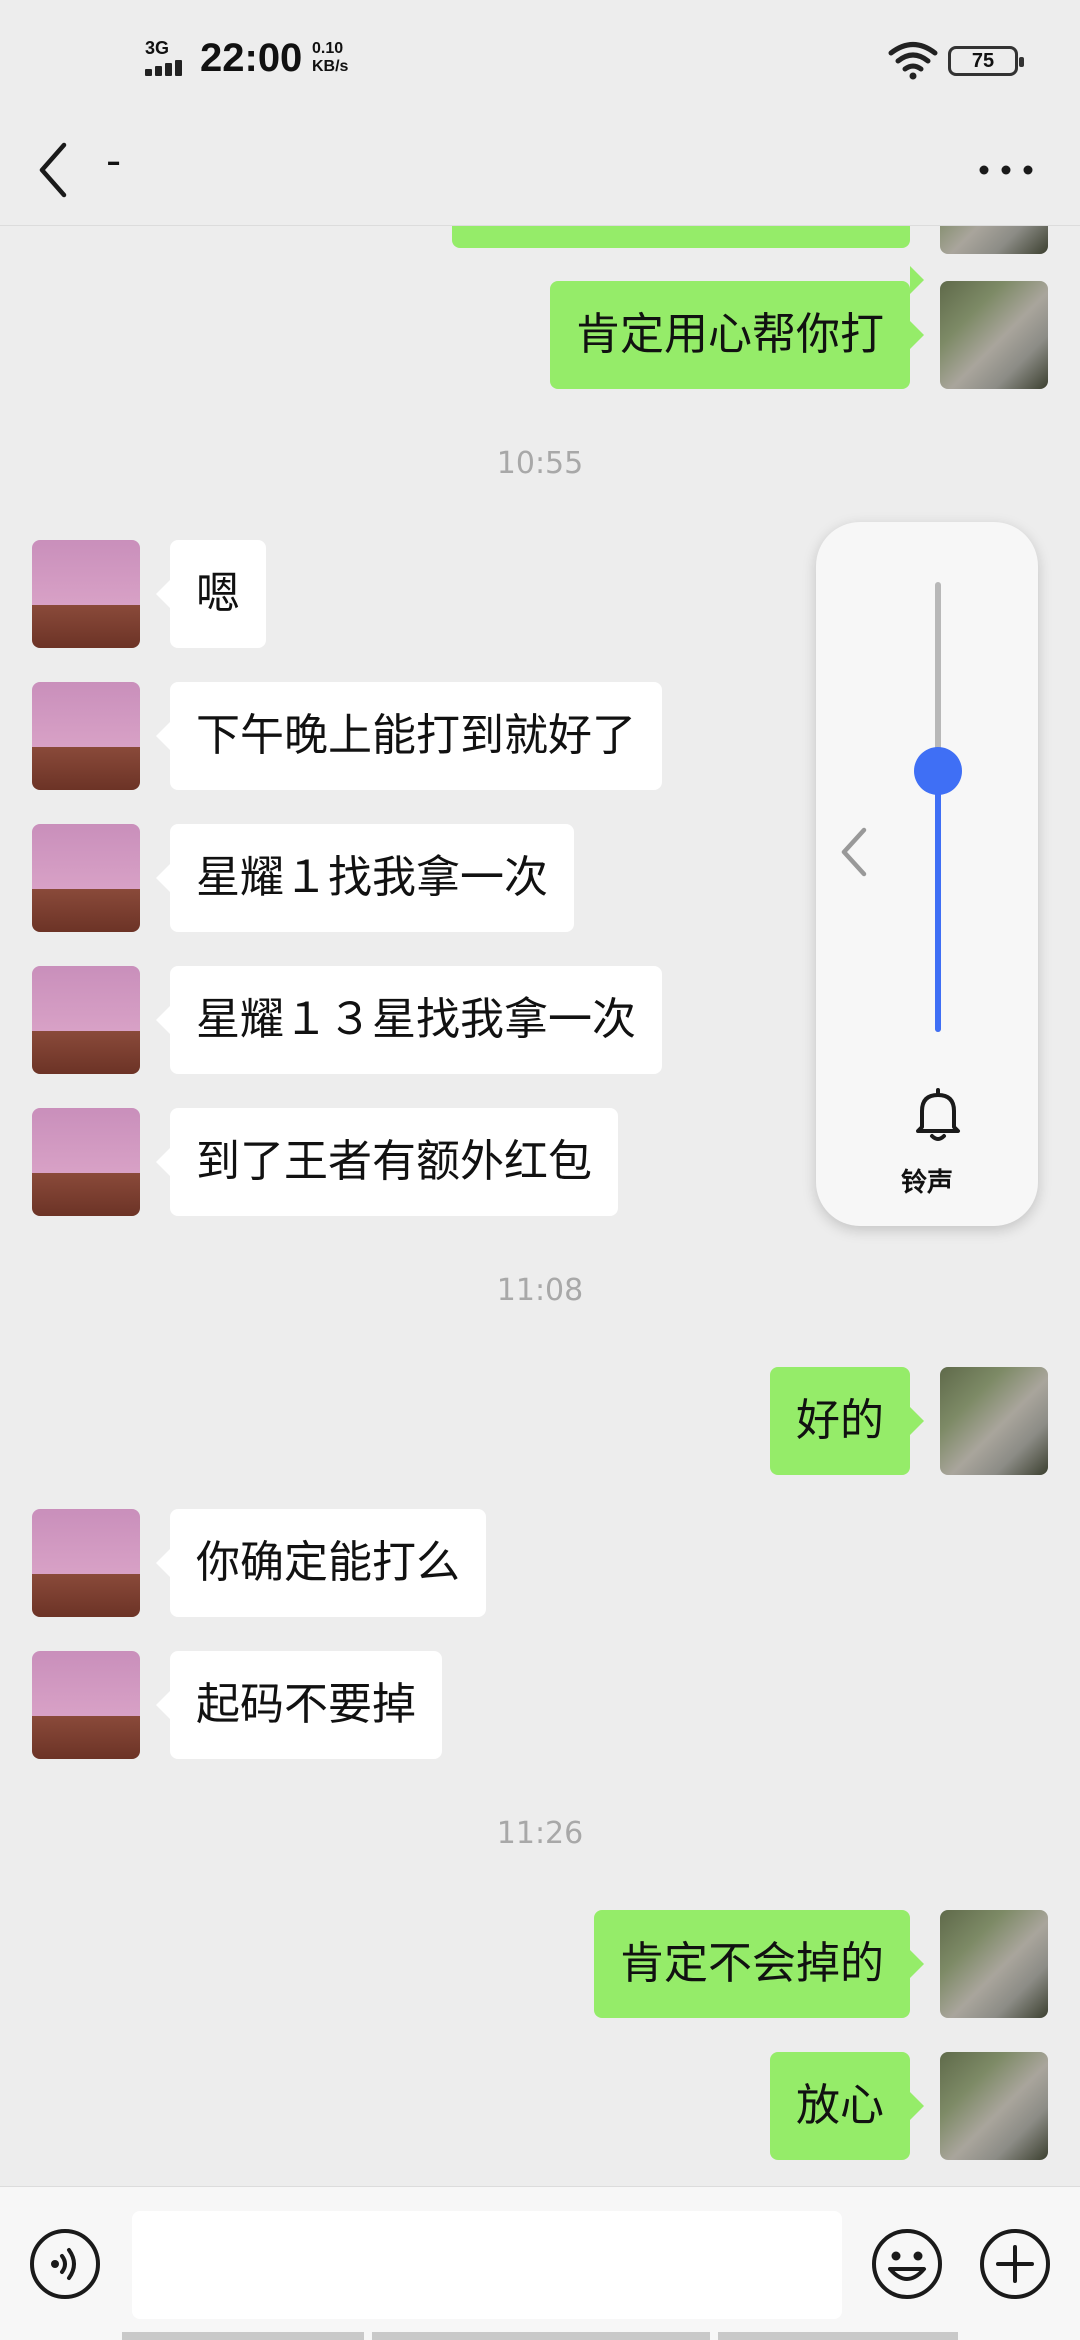 The image size is (1080, 2340). What do you see at coordinates (409, 1020) in the screenshot?
I see `message-bubble: 星耀１３星找我拿一次` at bounding box center [409, 1020].